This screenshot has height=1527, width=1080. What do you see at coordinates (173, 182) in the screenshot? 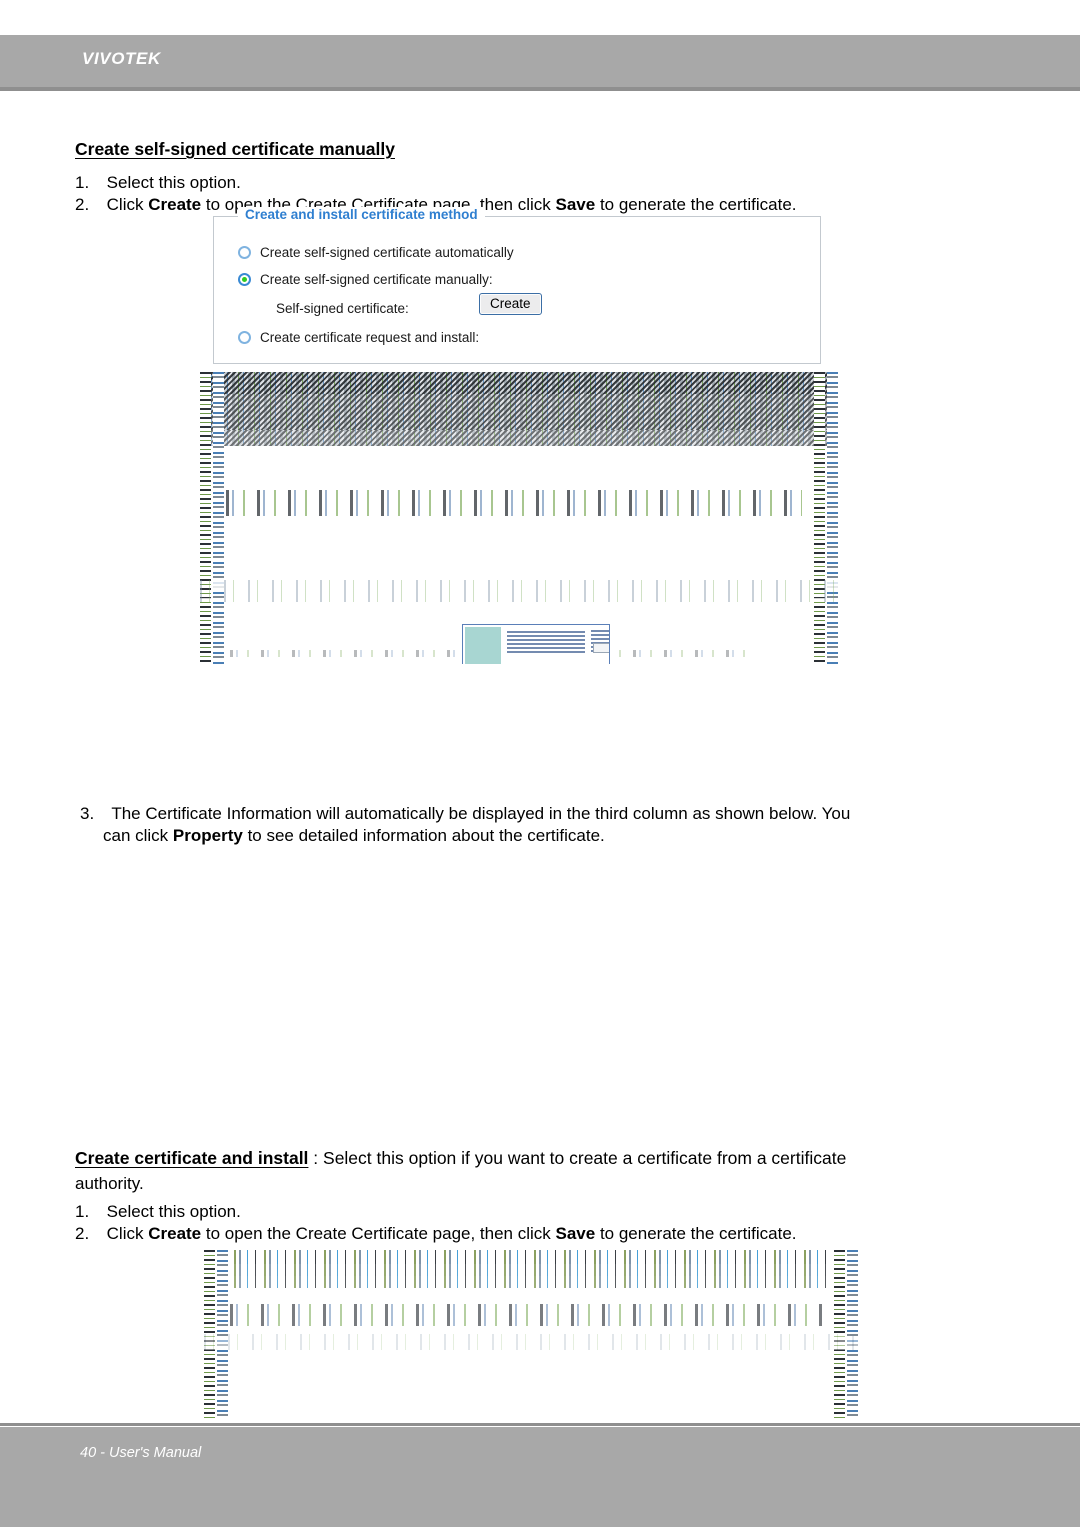
I see `manual-step-1-text: Select this option.` at bounding box center [173, 182].